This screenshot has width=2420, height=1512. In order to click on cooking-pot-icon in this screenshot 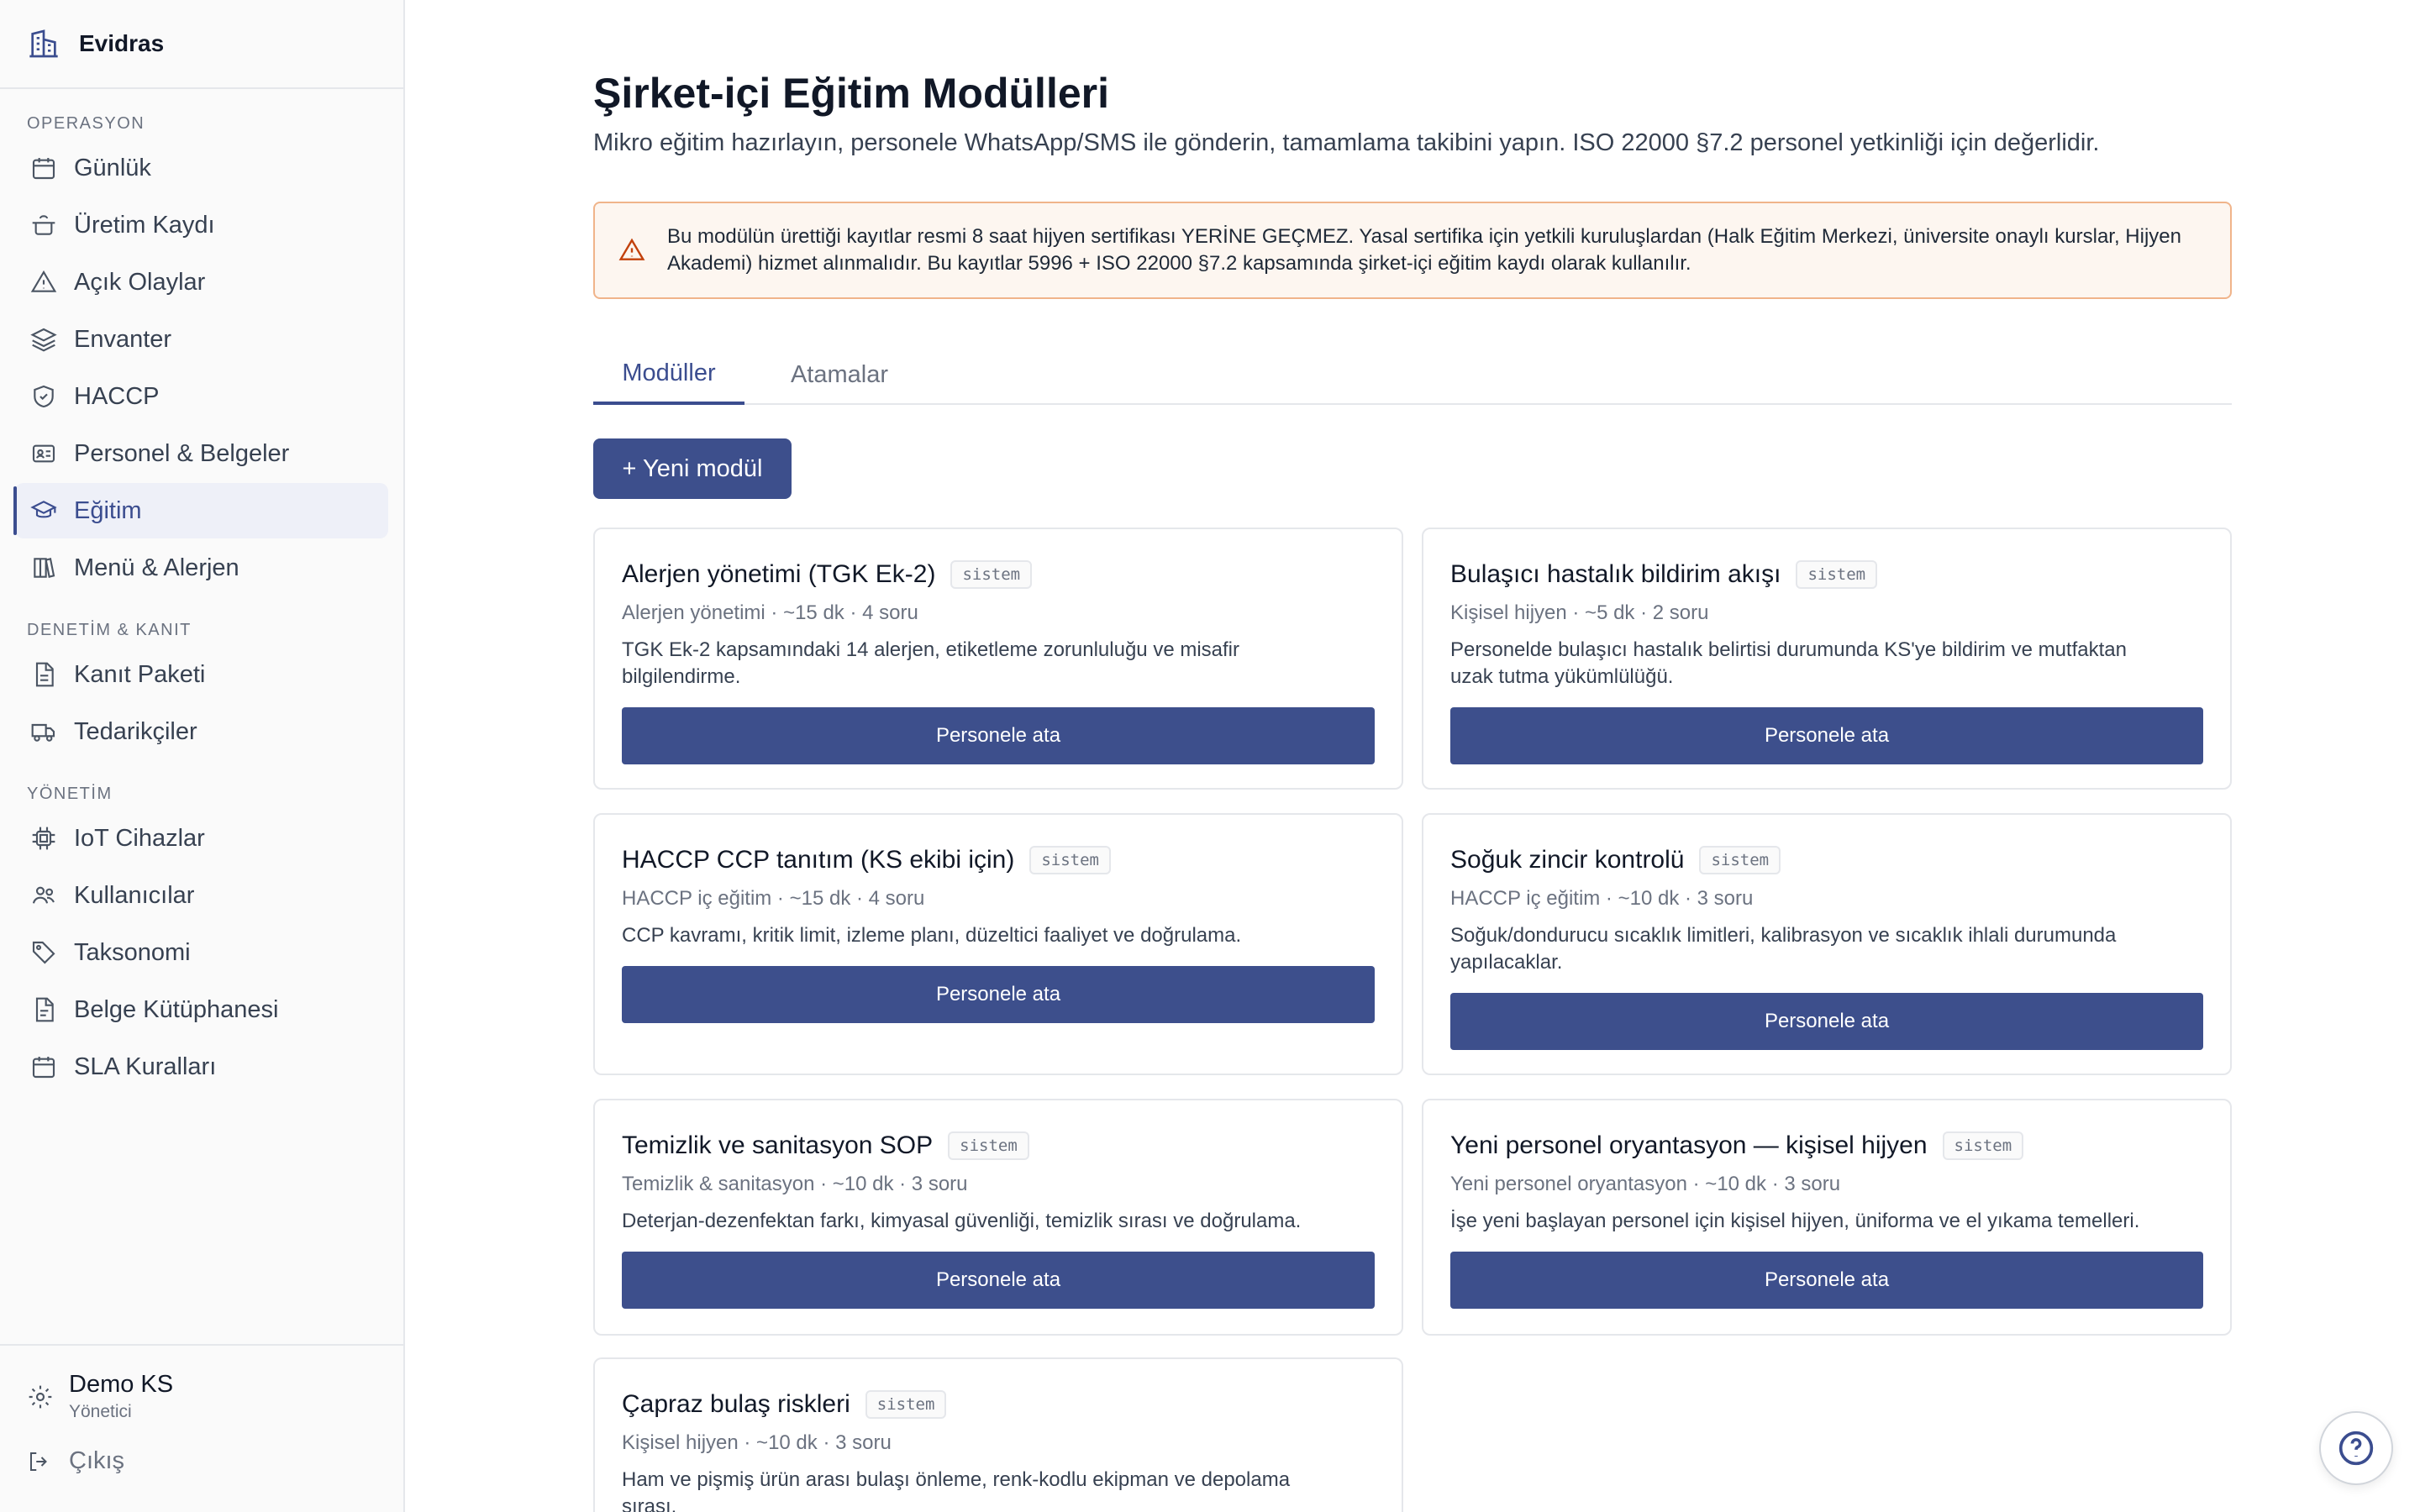, I will do `click(43, 225)`.